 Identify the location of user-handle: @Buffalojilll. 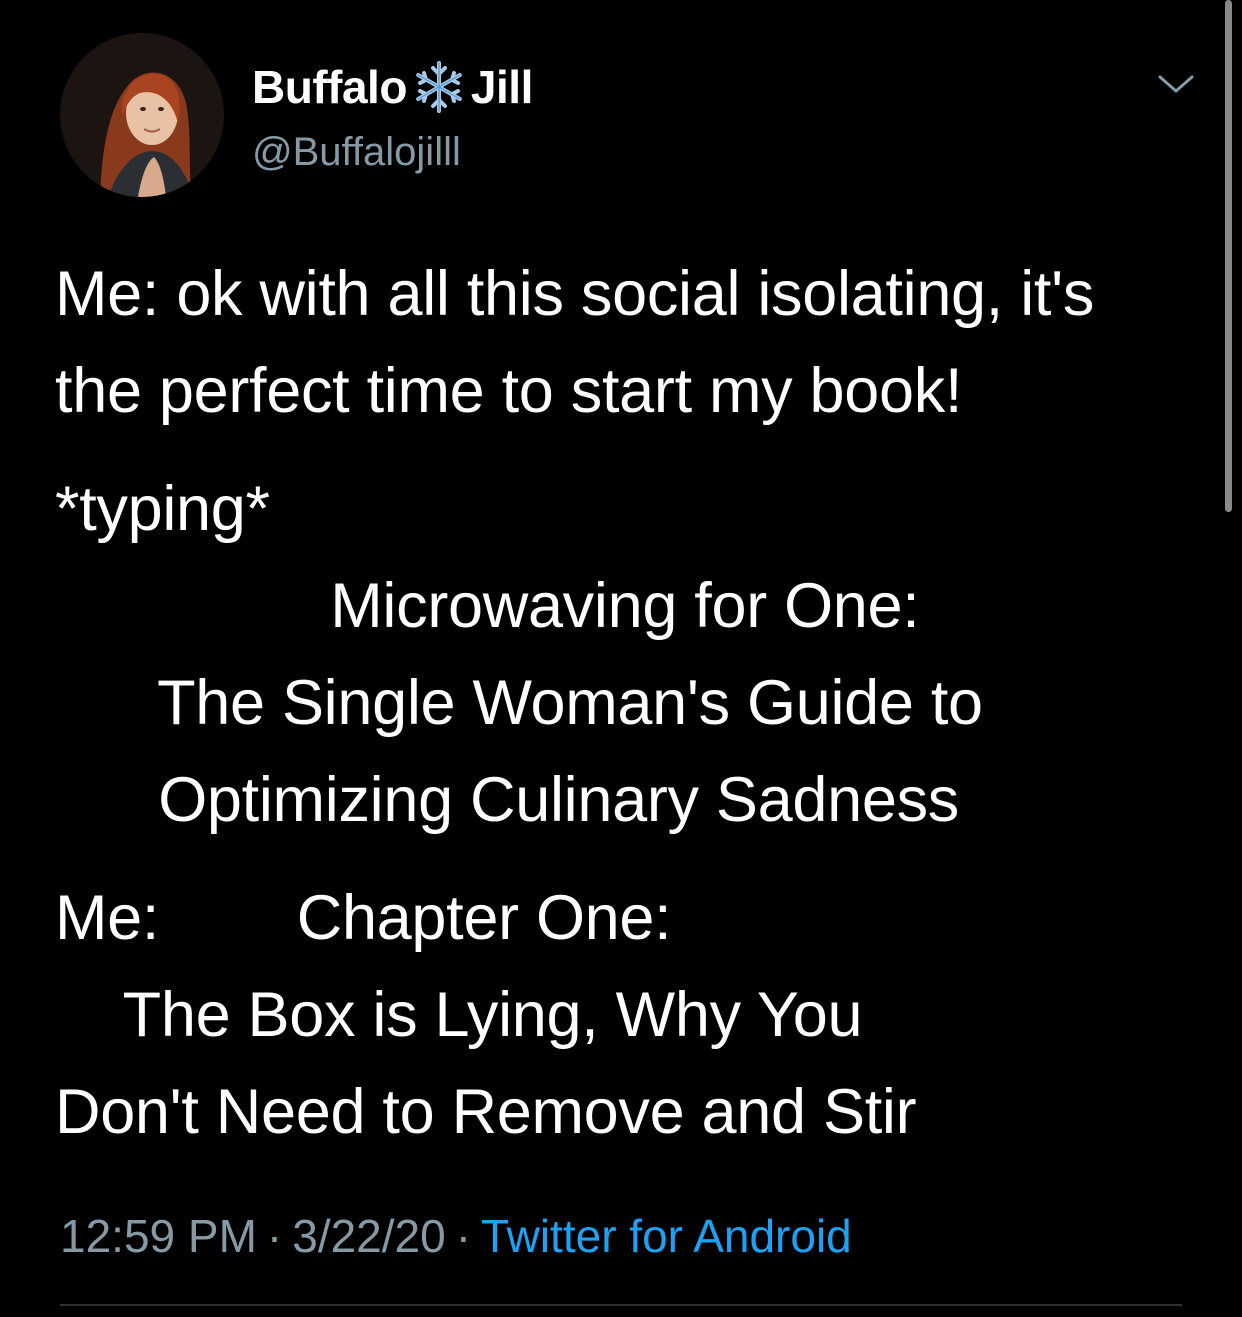
(356, 152).